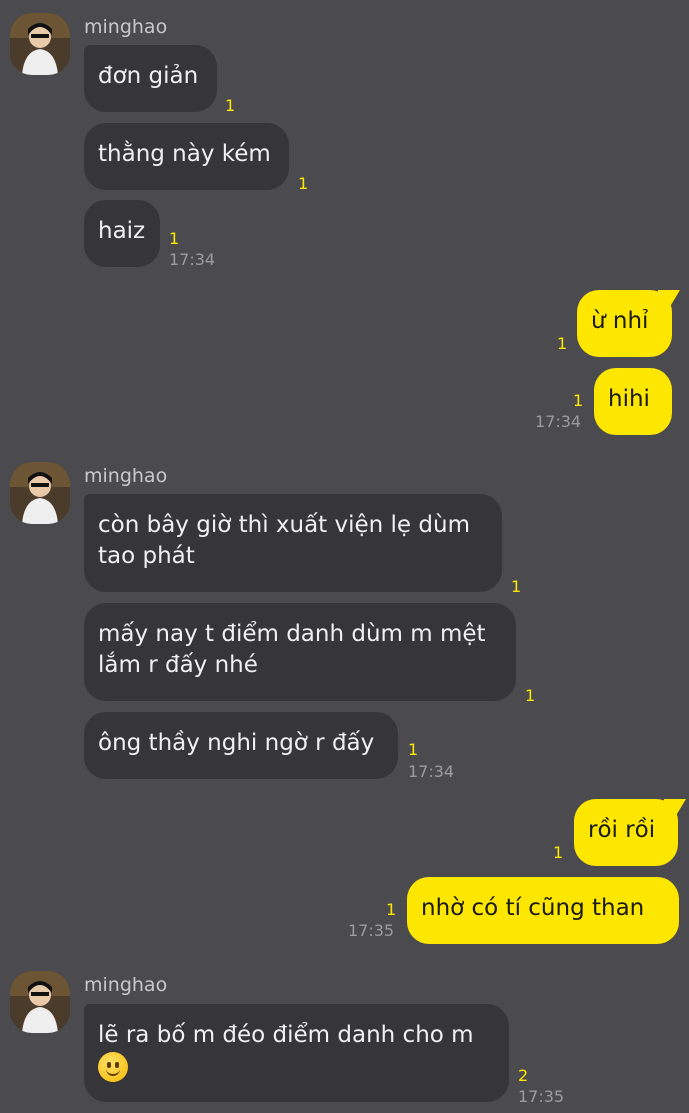 Image resolution: width=689 pixels, height=1113 pixels. I want to click on message-text: ừ nhỉ, so click(620, 321).